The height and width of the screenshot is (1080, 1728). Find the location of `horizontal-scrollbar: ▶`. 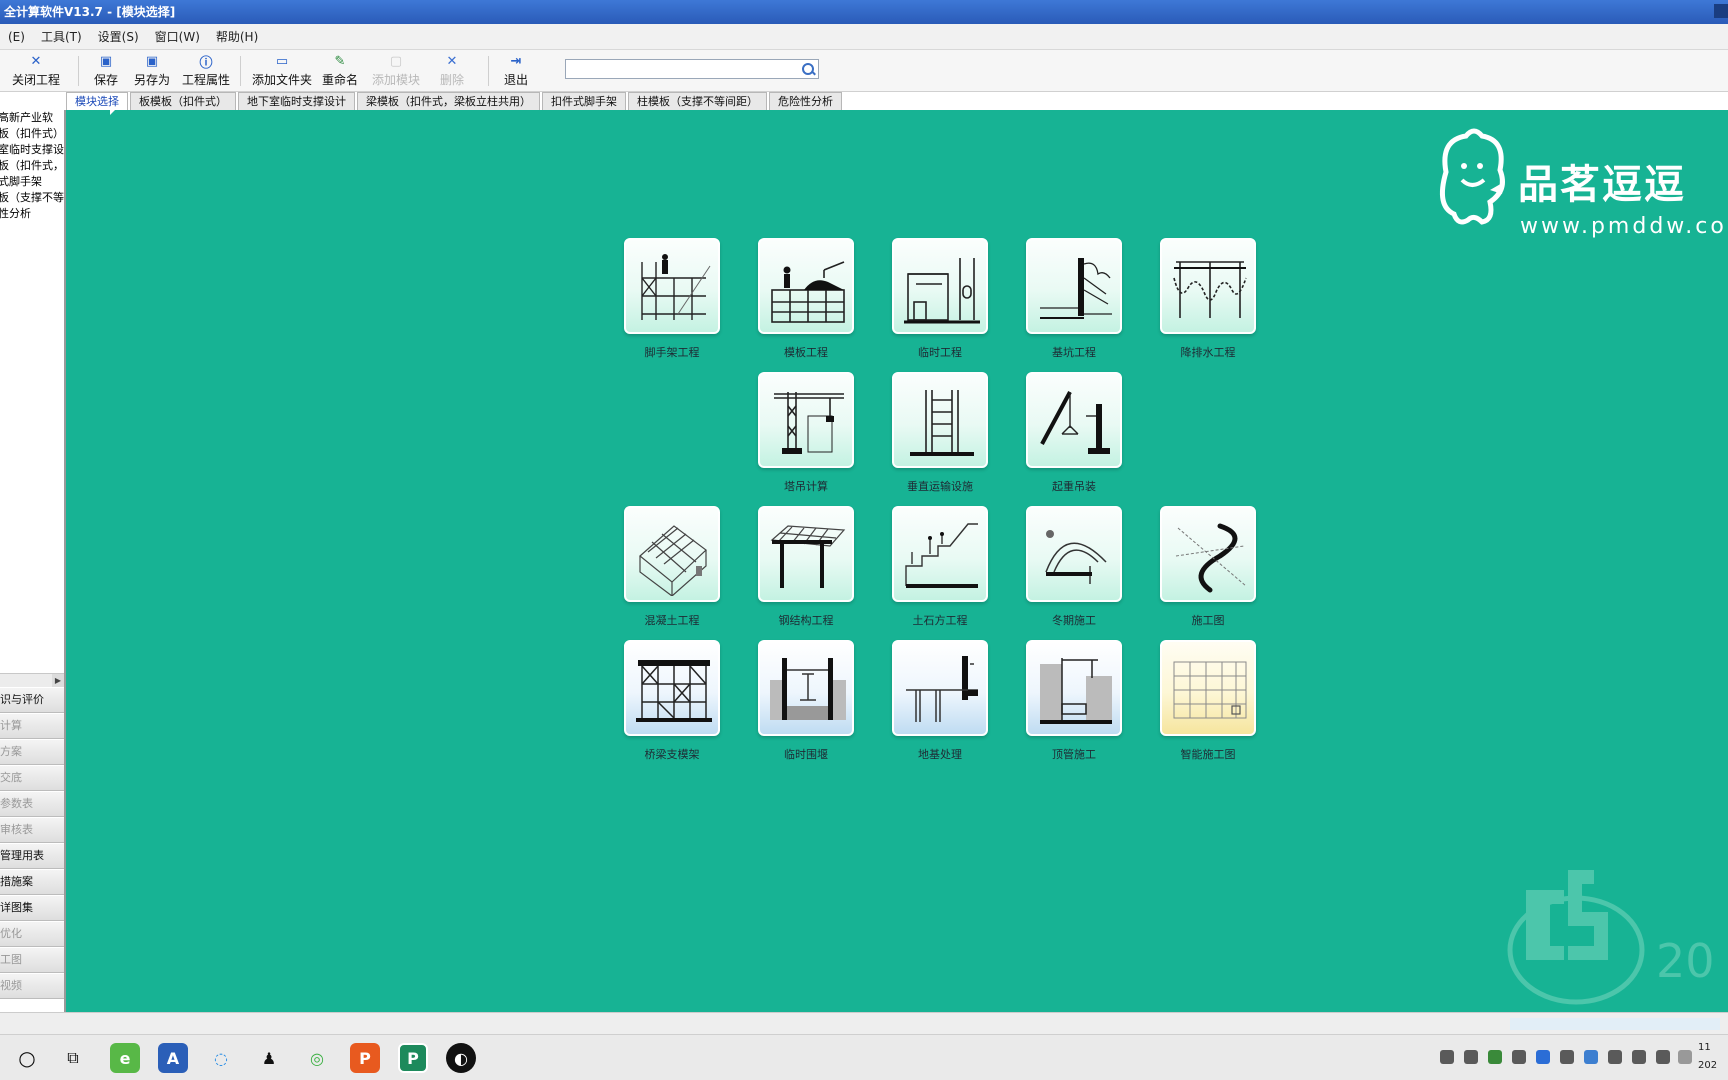

horizontal-scrollbar: ▶ is located at coordinates (32, 680).